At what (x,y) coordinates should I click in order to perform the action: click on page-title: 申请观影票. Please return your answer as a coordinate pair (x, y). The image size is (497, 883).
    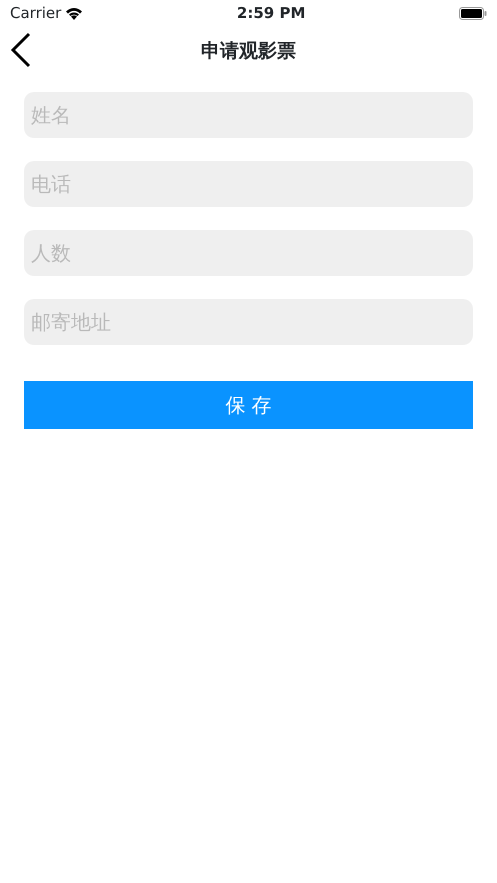
    Looking at the image, I should click on (248, 51).